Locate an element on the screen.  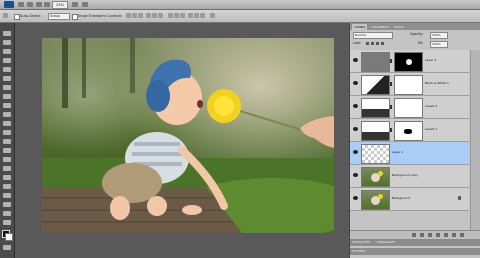
move-tool-icon is located at coordinates (7, 33).